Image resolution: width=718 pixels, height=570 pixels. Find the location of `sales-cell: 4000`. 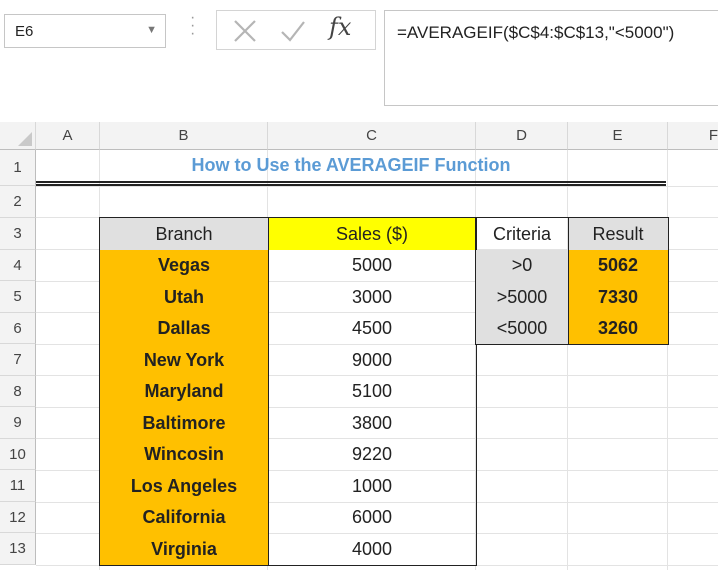

sales-cell: 4000 is located at coordinates (372, 549).